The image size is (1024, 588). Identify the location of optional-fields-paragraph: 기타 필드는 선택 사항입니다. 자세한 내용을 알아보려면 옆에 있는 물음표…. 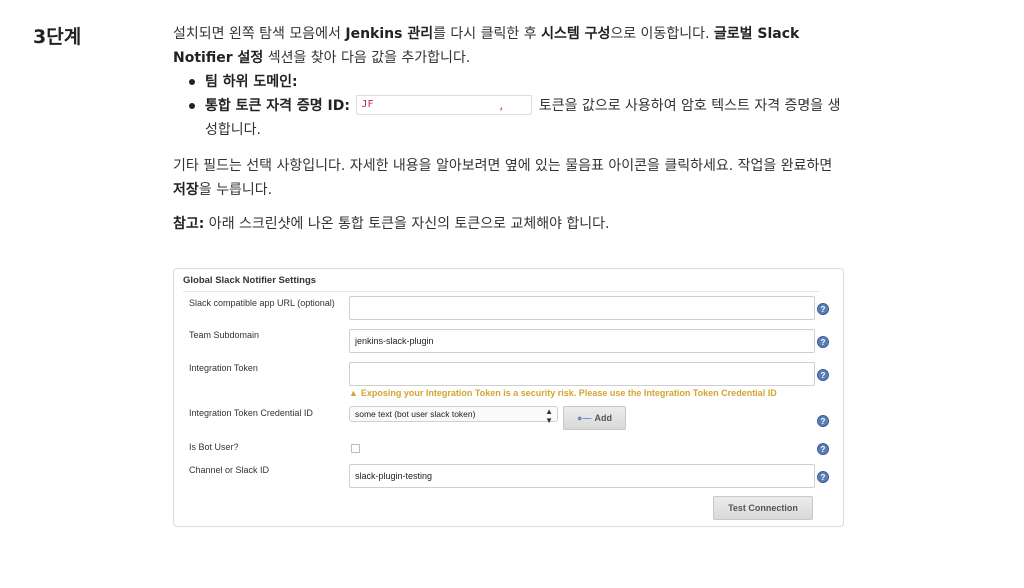
(508, 178).